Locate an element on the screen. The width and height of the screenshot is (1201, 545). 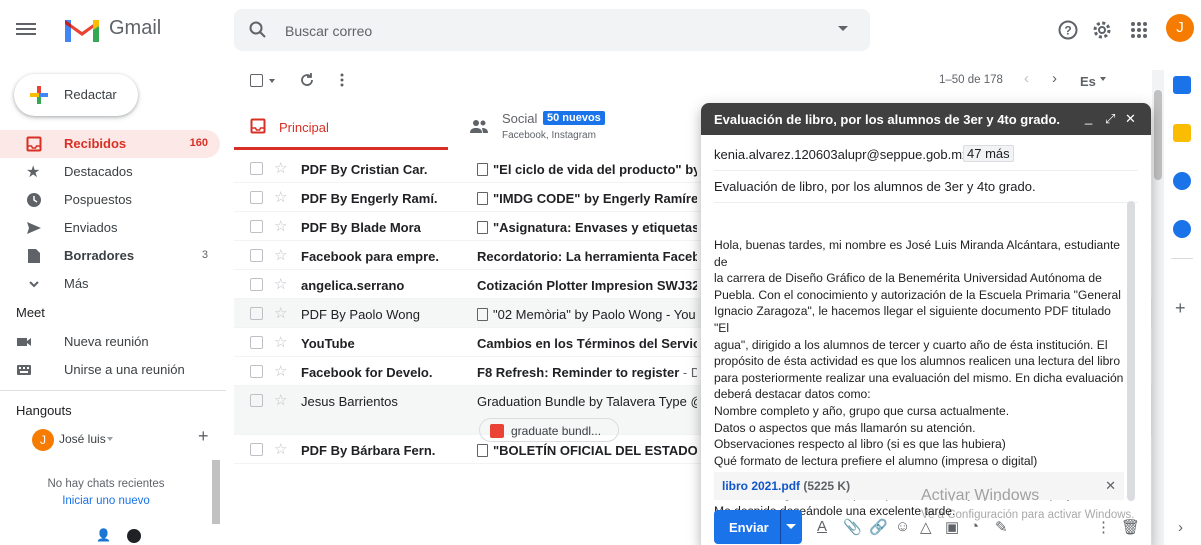
sidebar-item-inbox: Recibidos 160 is located at coordinates (110, 144).